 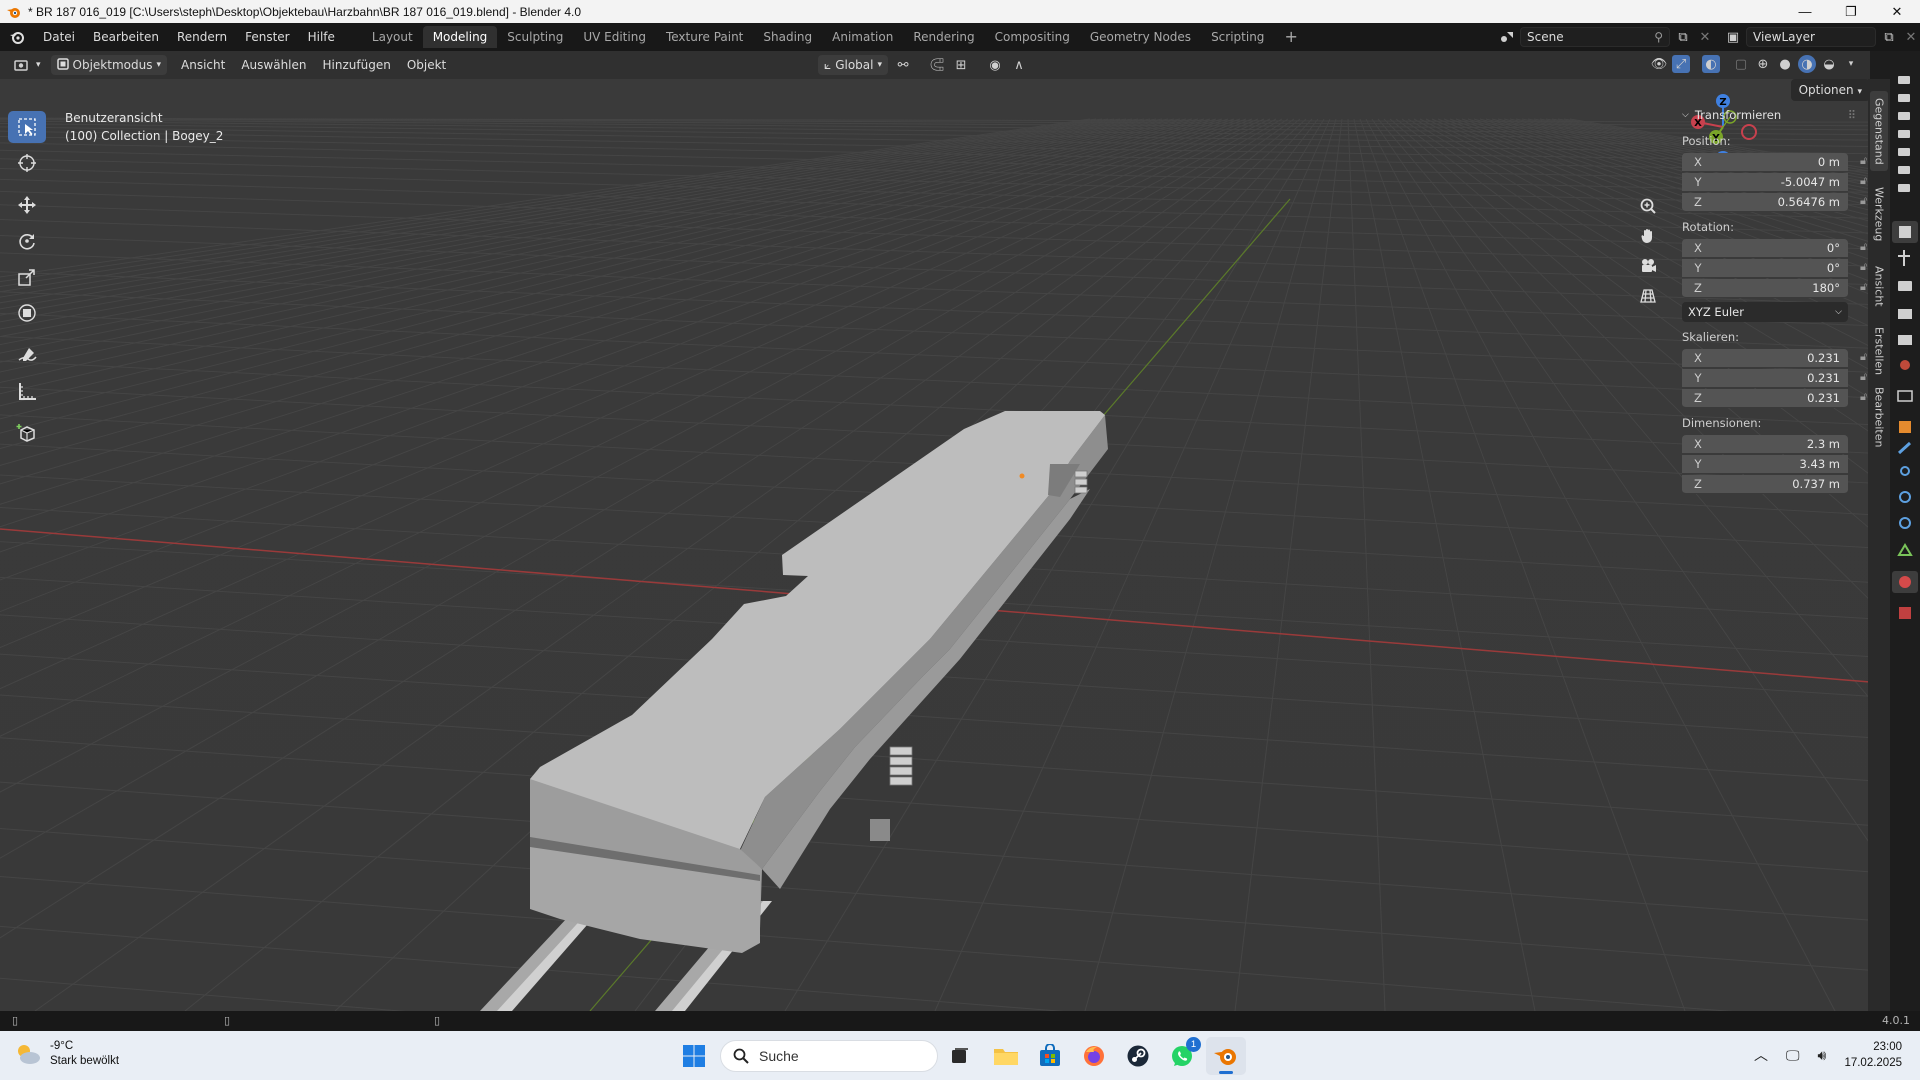 What do you see at coordinates (203, 65) in the screenshot?
I see `viewport-menu-ansicht: Ansicht` at bounding box center [203, 65].